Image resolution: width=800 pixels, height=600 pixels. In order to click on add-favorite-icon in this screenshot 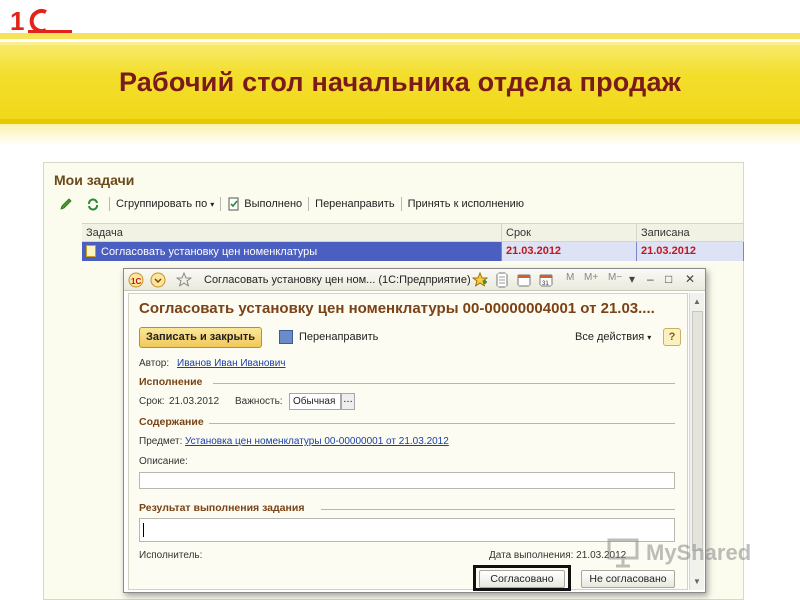, I will do `click(480, 280)`.